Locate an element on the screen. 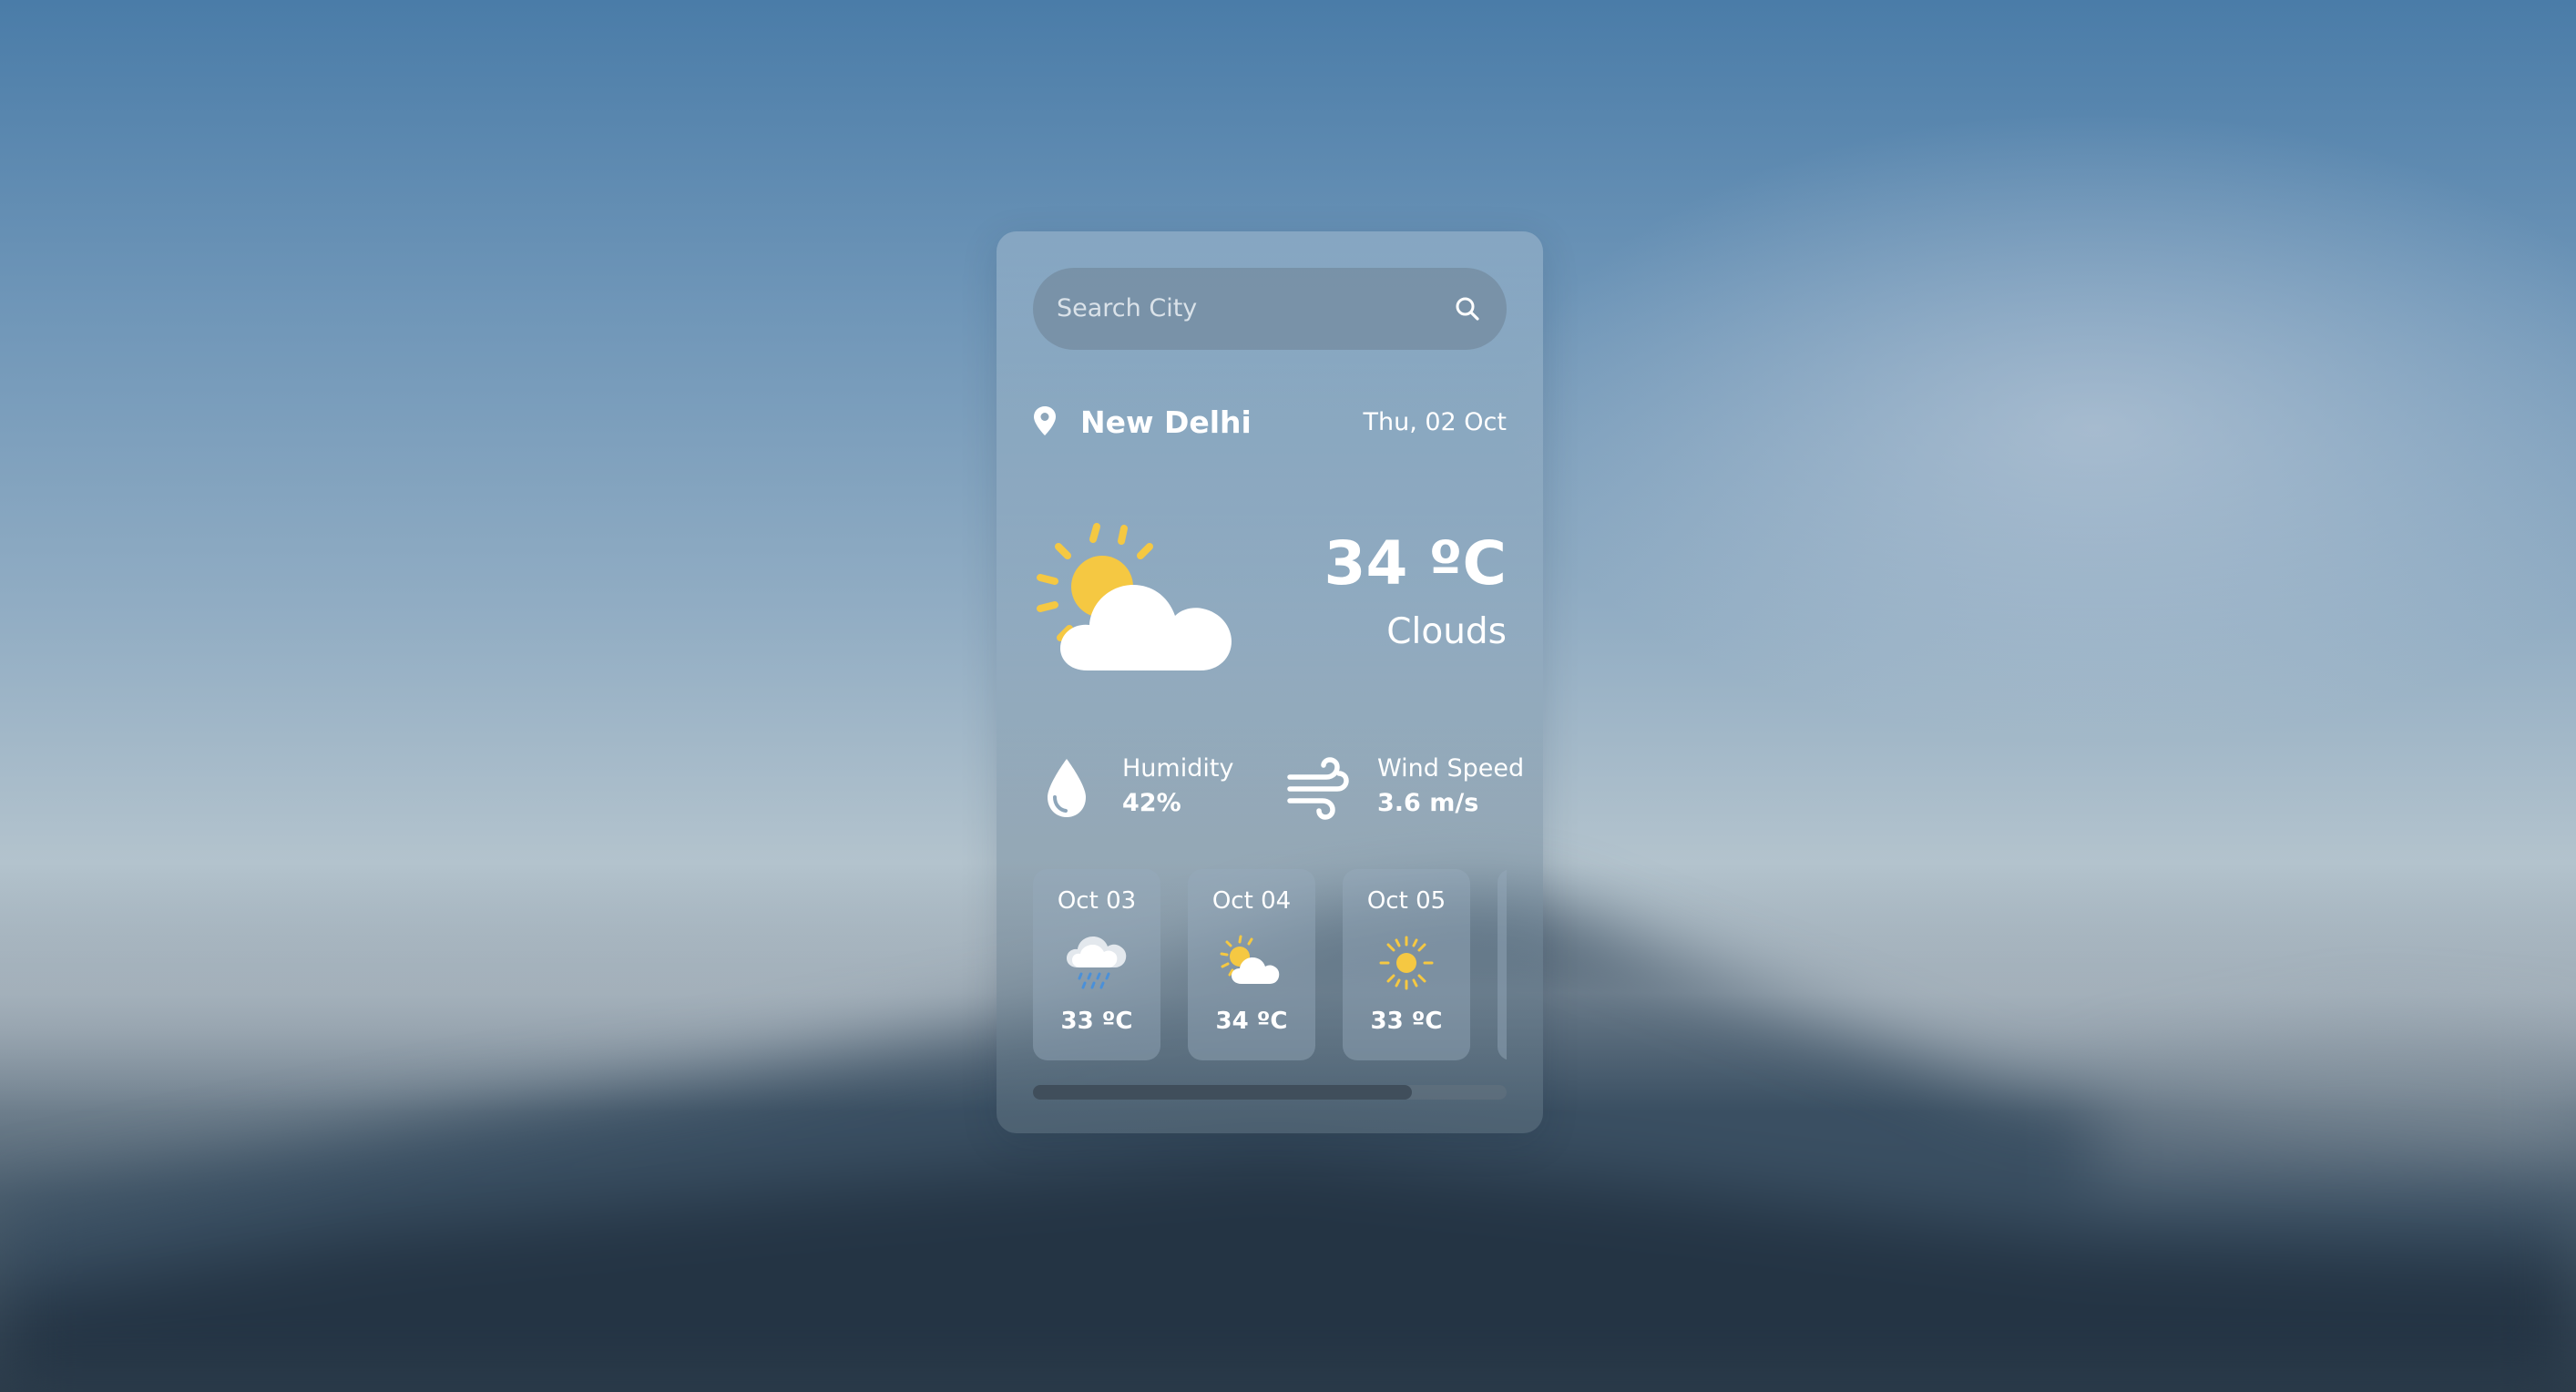  forecast-date: Oct 03 is located at coordinates (1097, 901).